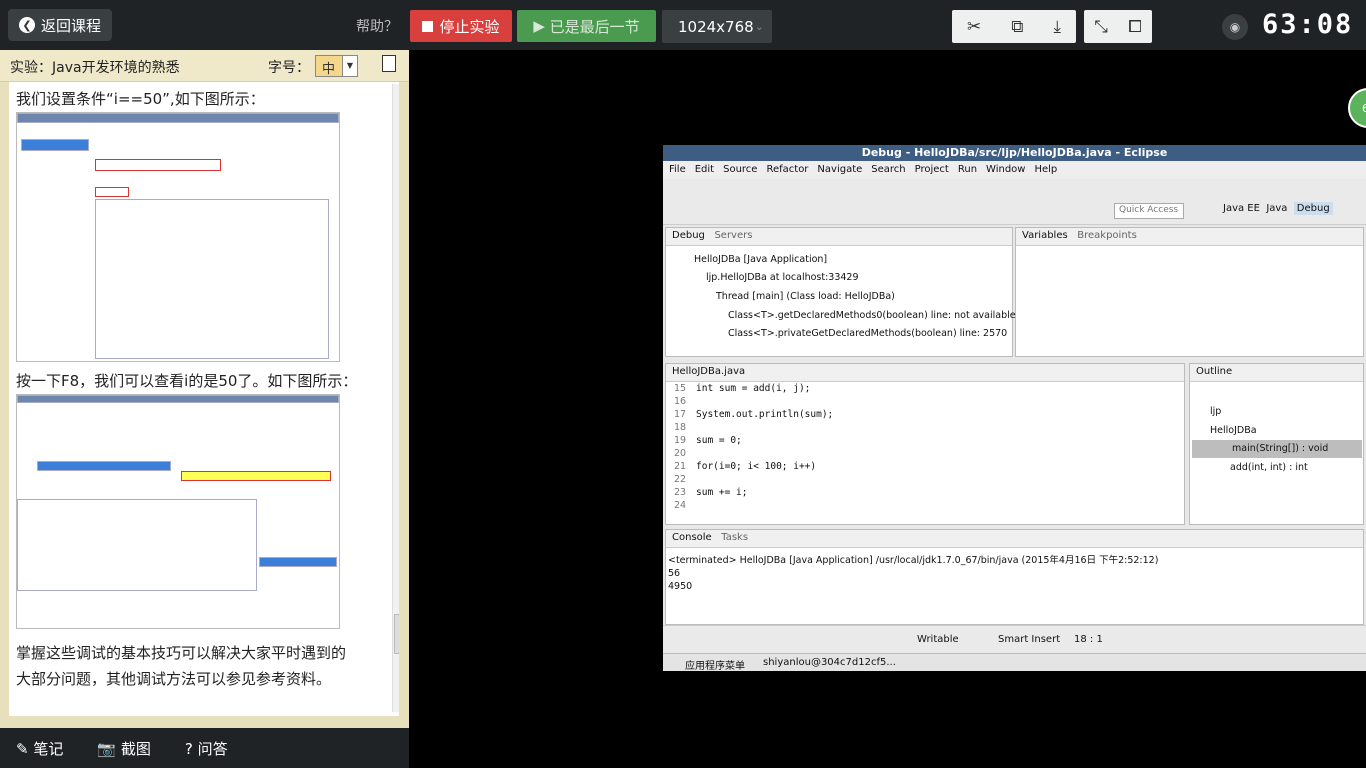  What do you see at coordinates (1014, 202) in the screenshot?
I see `eclipse-toolbar: Quick Access Java EE Java Debug` at bounding box center [1014, 202].